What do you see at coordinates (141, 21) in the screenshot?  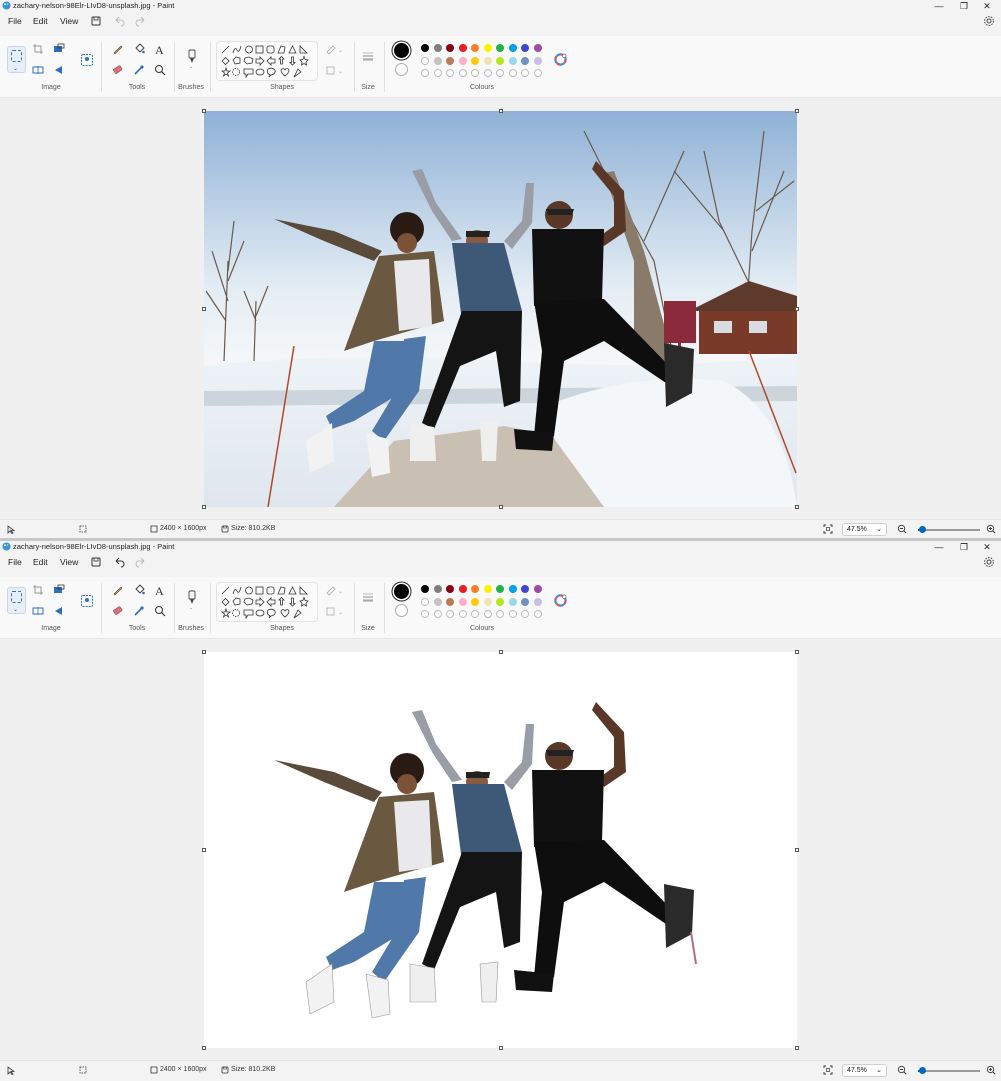 I see `redo-icon` at bounding box center [141, 21].